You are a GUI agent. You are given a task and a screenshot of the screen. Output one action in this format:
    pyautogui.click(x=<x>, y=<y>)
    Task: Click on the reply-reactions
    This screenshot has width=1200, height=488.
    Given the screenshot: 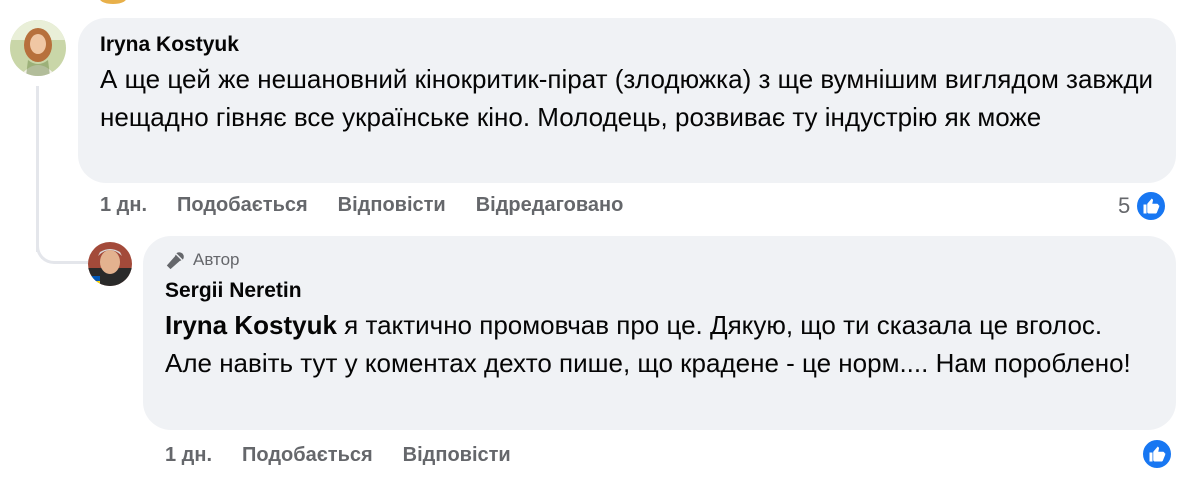 What is the action you would take?
    pyautogui.click(x=1157, y=454)
    